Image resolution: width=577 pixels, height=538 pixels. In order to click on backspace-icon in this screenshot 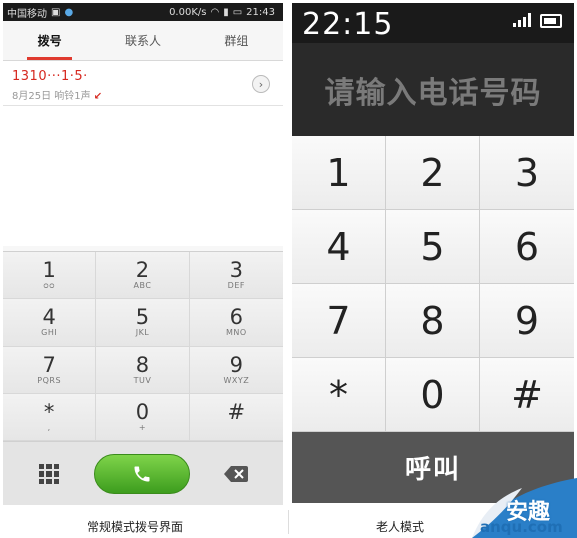, I will do `click(236, 474)`.